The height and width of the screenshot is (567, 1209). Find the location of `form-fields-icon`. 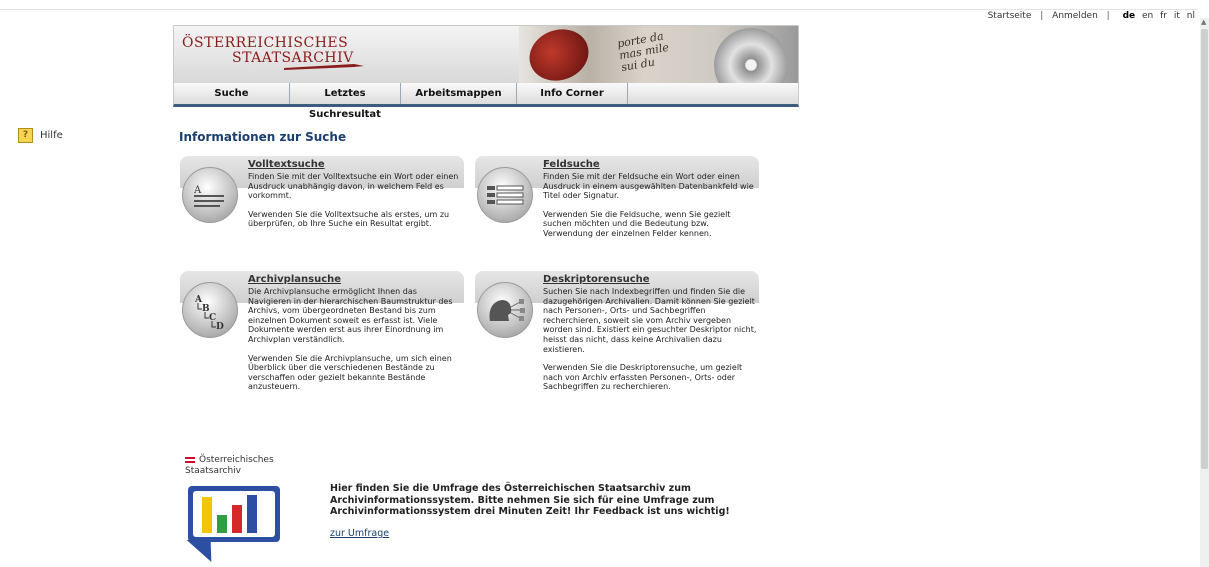

form-fields-icon is located at coordinates (505, 195).